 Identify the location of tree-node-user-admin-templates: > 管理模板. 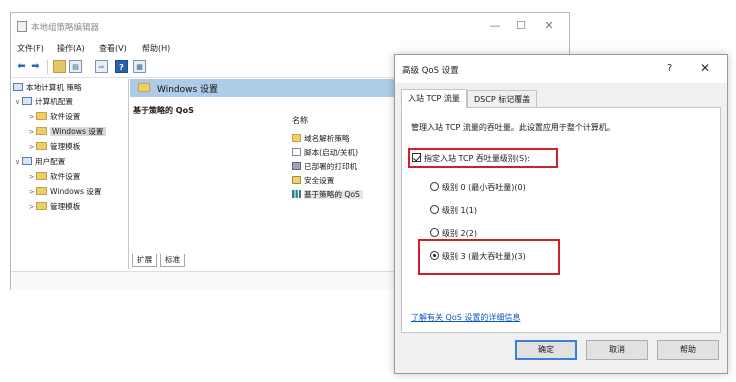
(53, 207).